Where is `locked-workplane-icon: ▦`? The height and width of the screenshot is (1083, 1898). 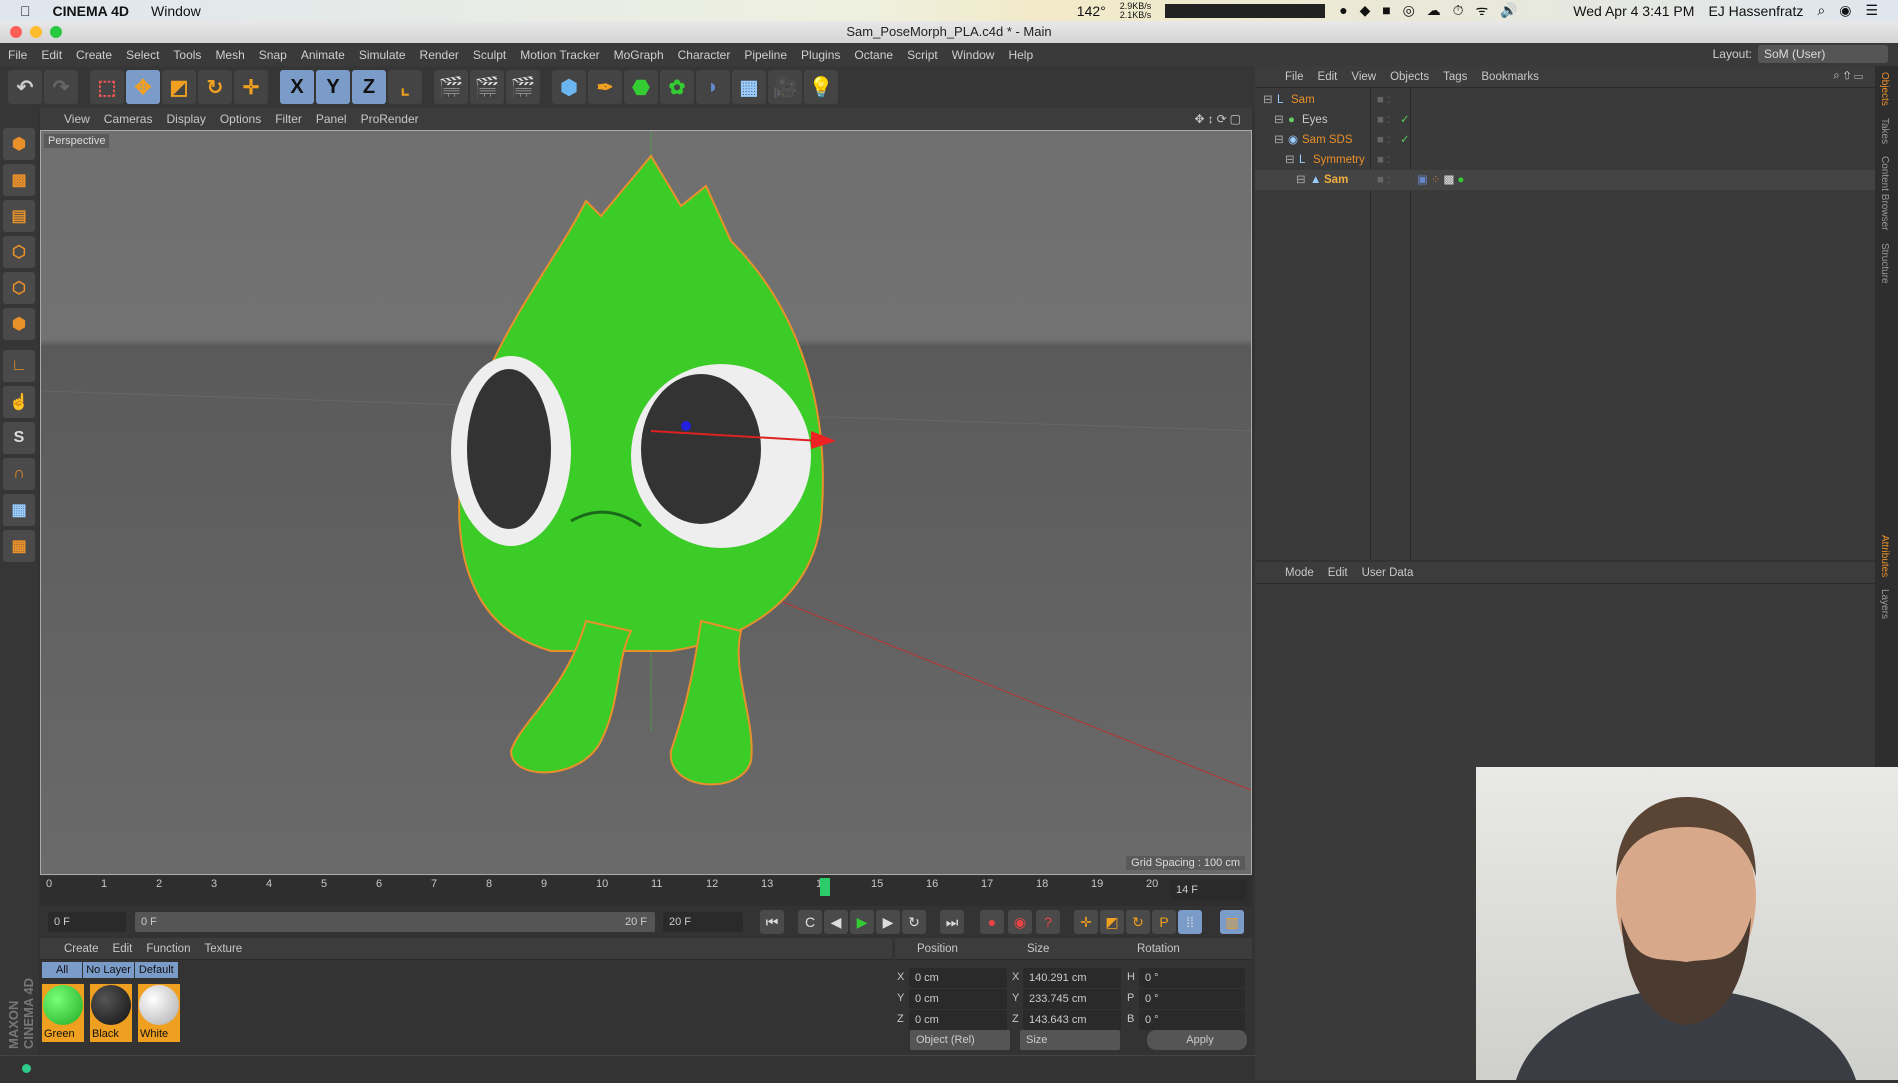
locked-workplane-icon: ▦ is located at coordinates (19, 546).